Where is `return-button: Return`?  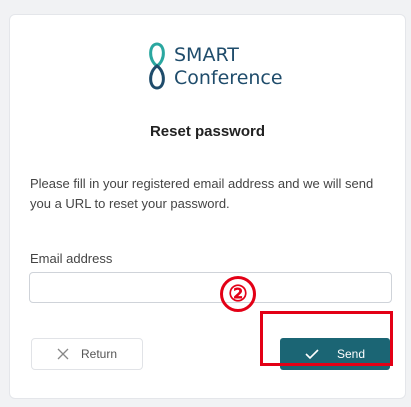 return-button: Return is located at coordinates (87, 354).